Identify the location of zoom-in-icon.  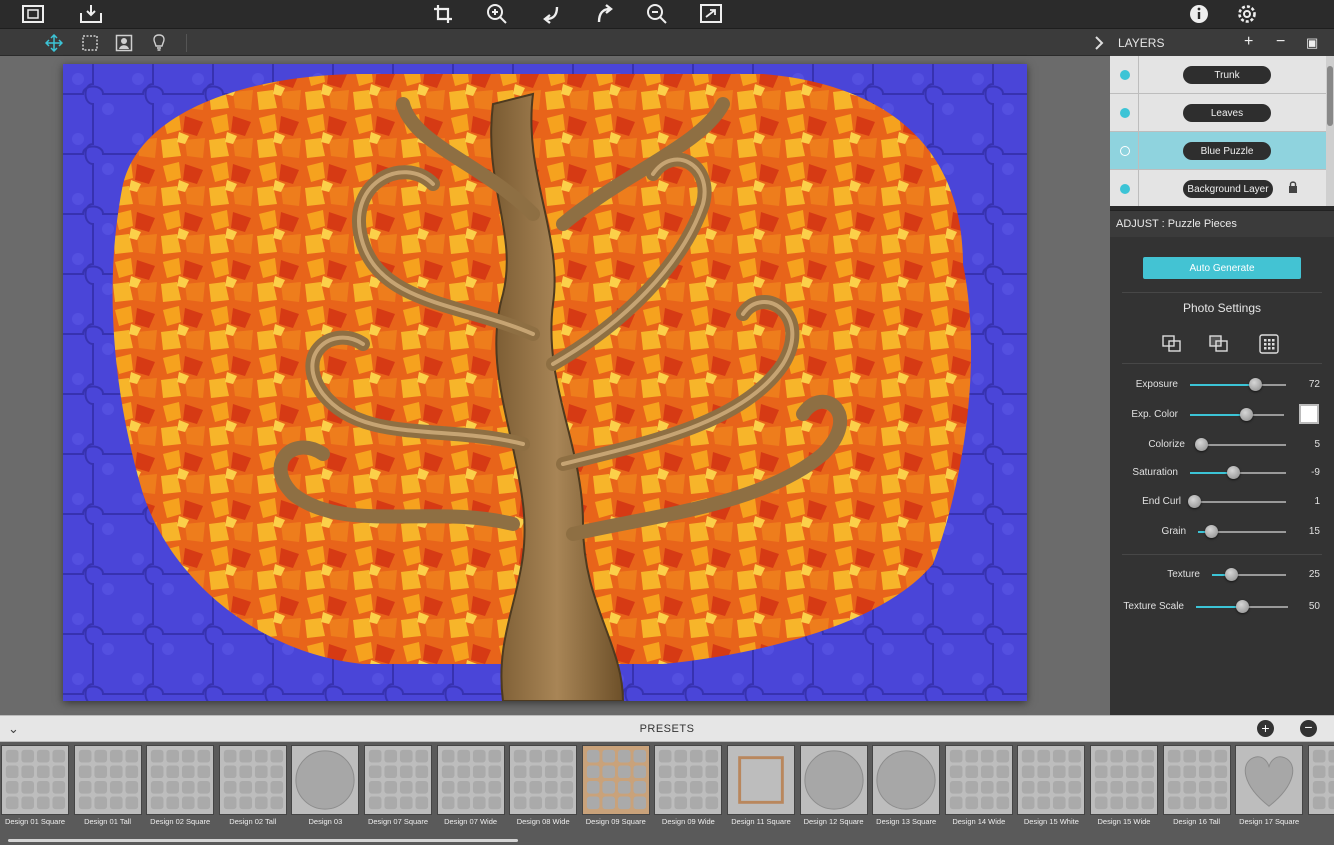
(497, 14).